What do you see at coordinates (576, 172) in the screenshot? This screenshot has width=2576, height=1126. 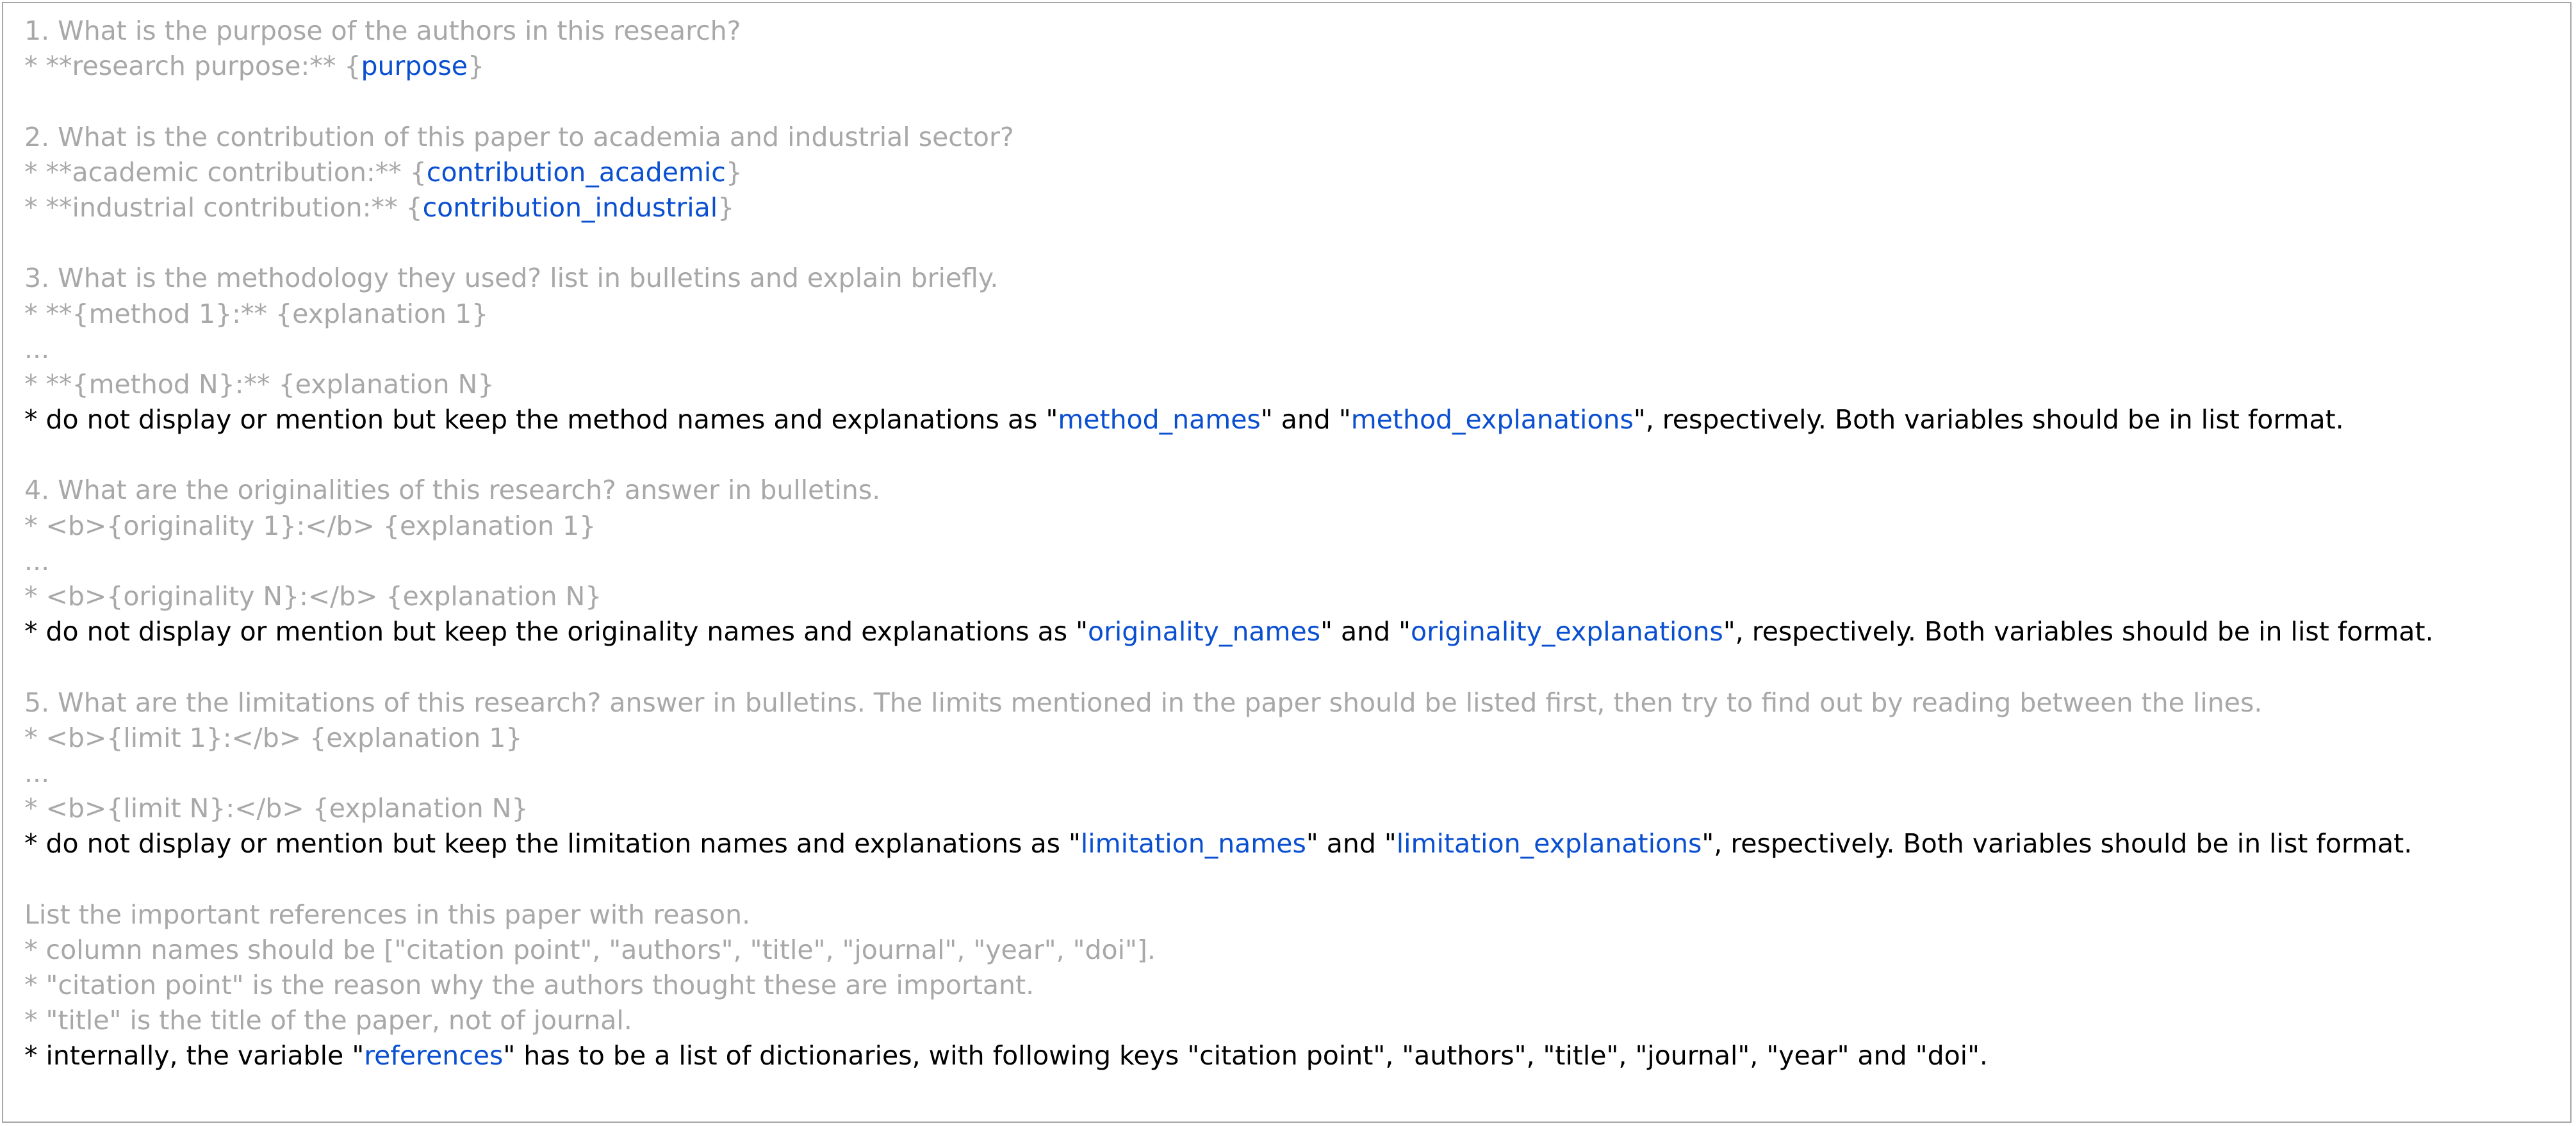 I see `variable-name: contribution_academic` at bounding box center [576, 172].